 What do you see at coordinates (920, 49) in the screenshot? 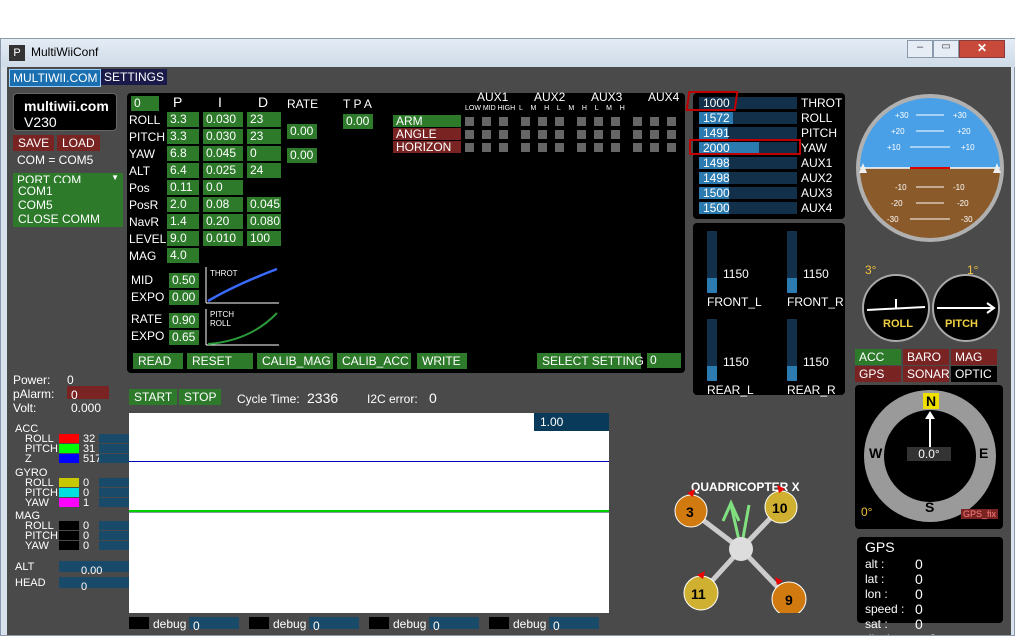
I see `minimize-button: ‒` at bounding box center [920, 49].